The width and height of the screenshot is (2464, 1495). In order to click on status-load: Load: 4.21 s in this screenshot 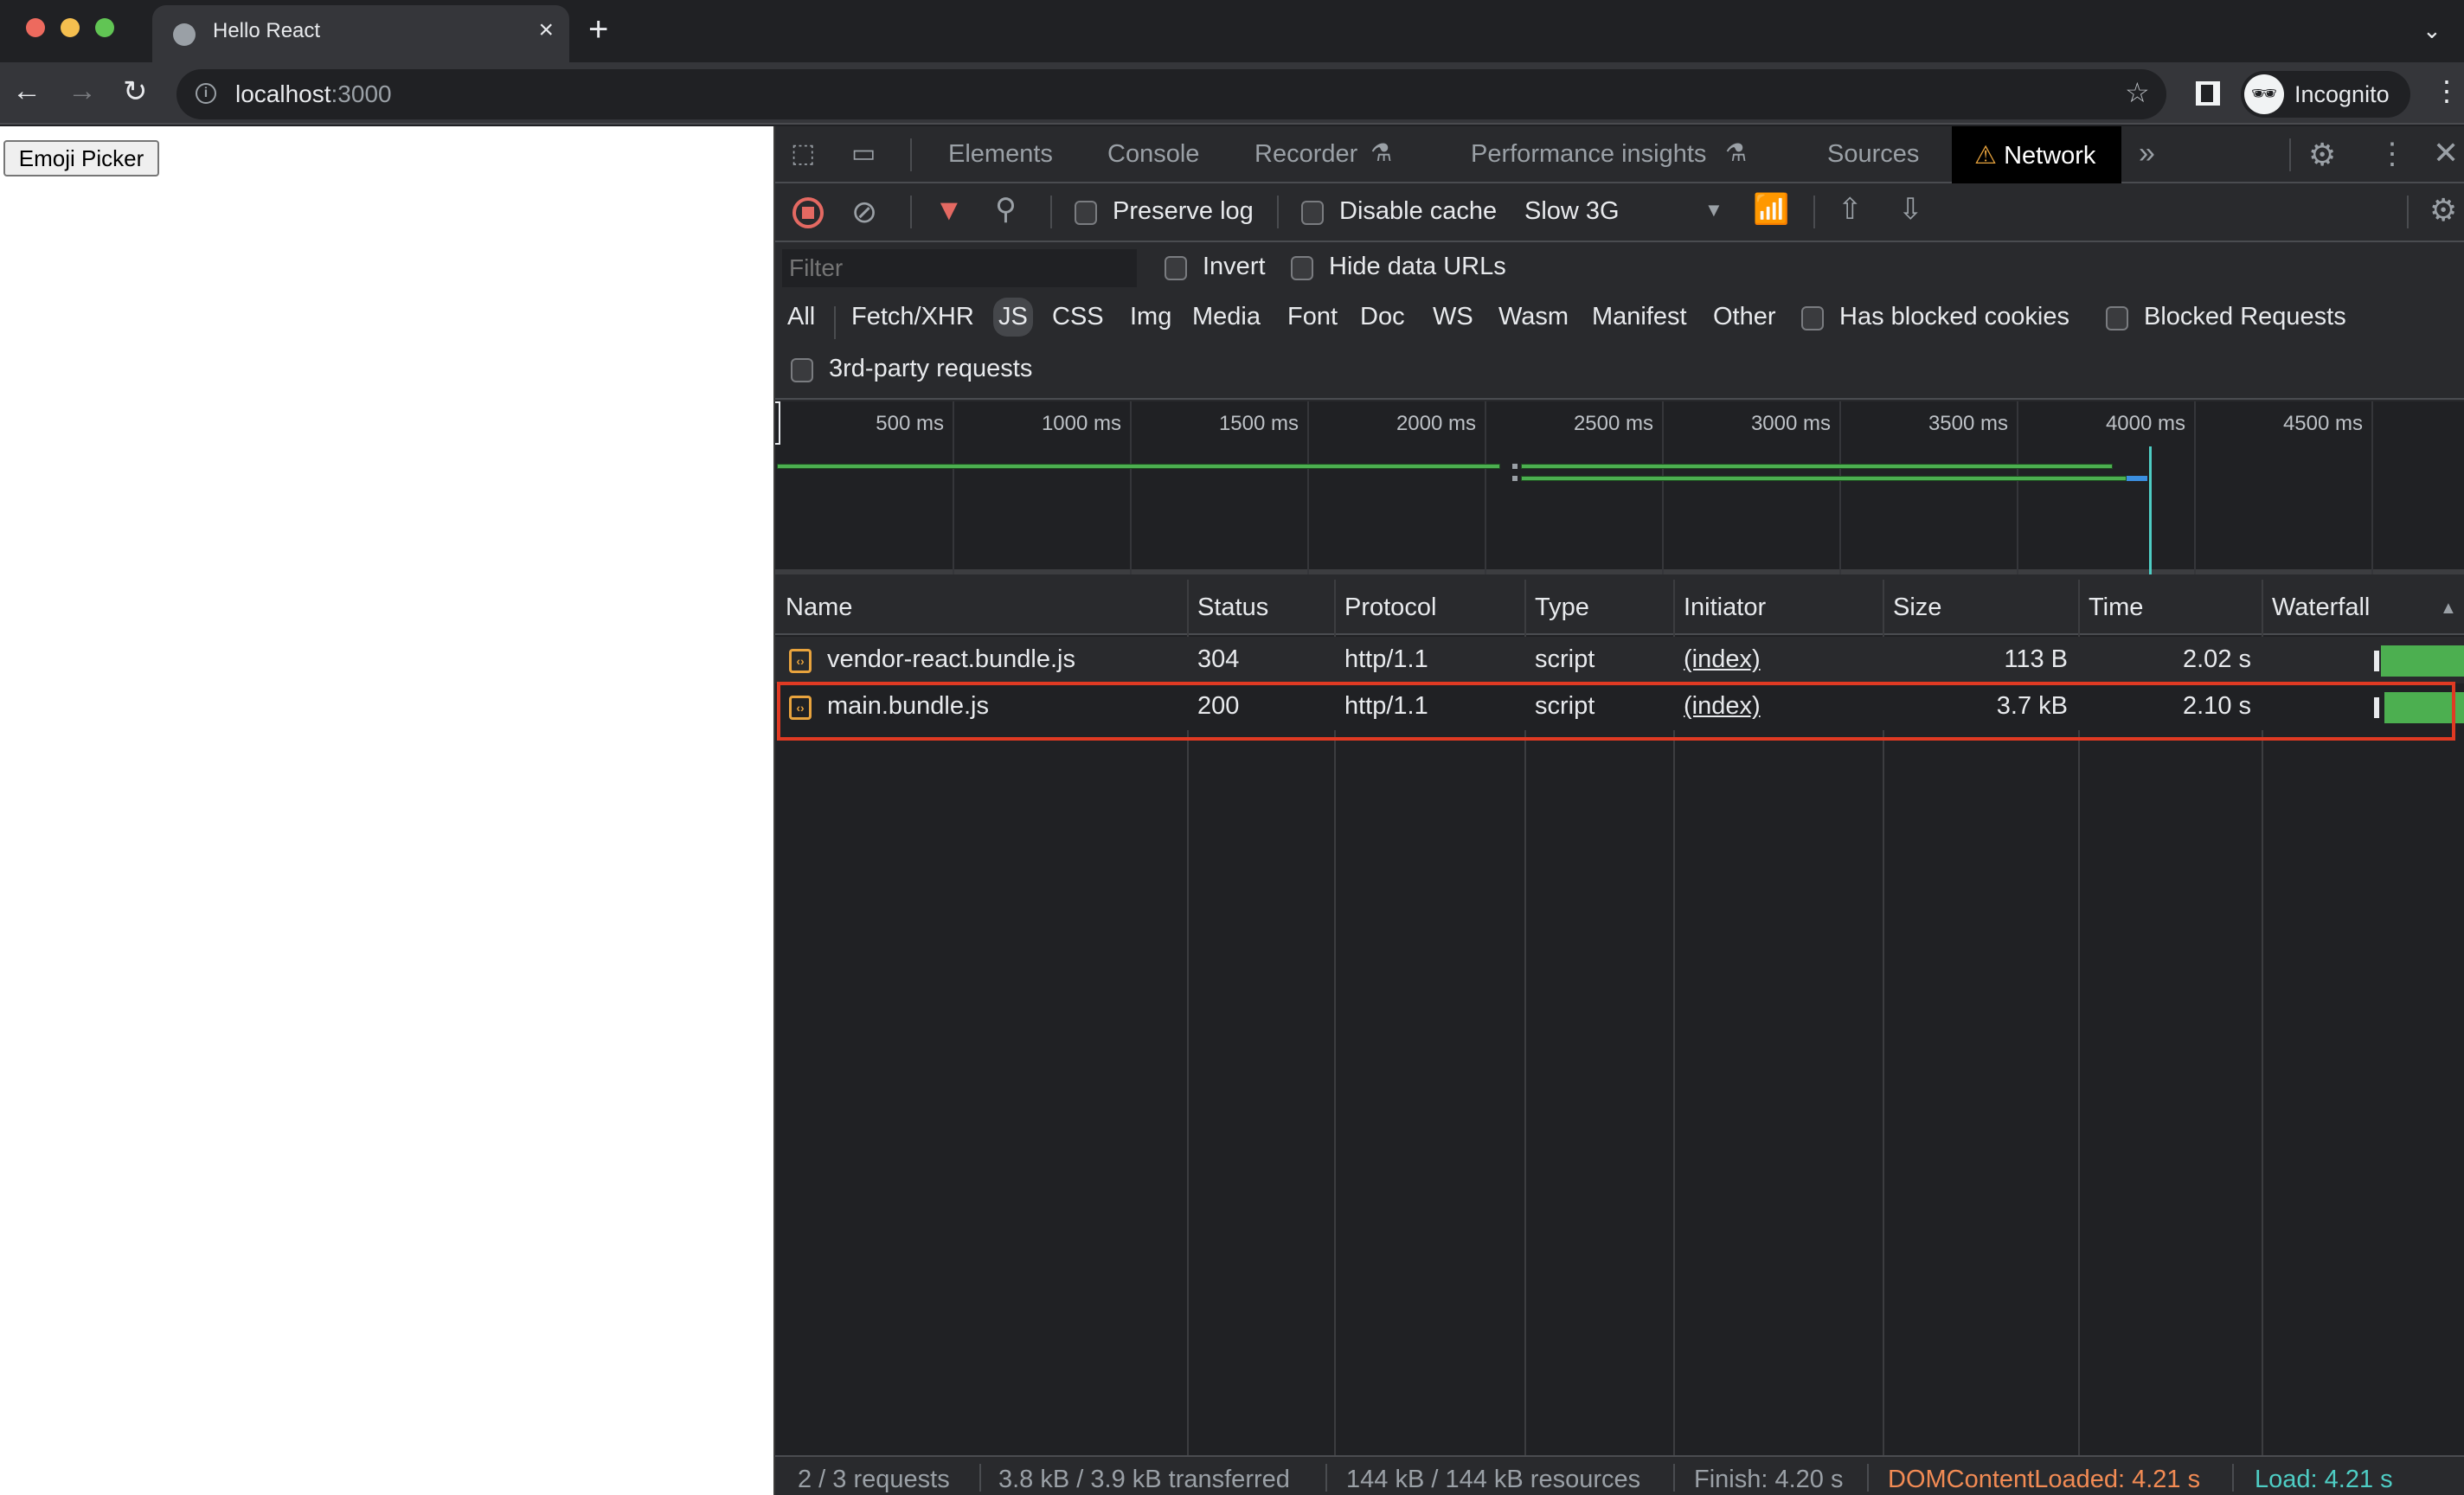, I will do `click(2324, 1480)`.